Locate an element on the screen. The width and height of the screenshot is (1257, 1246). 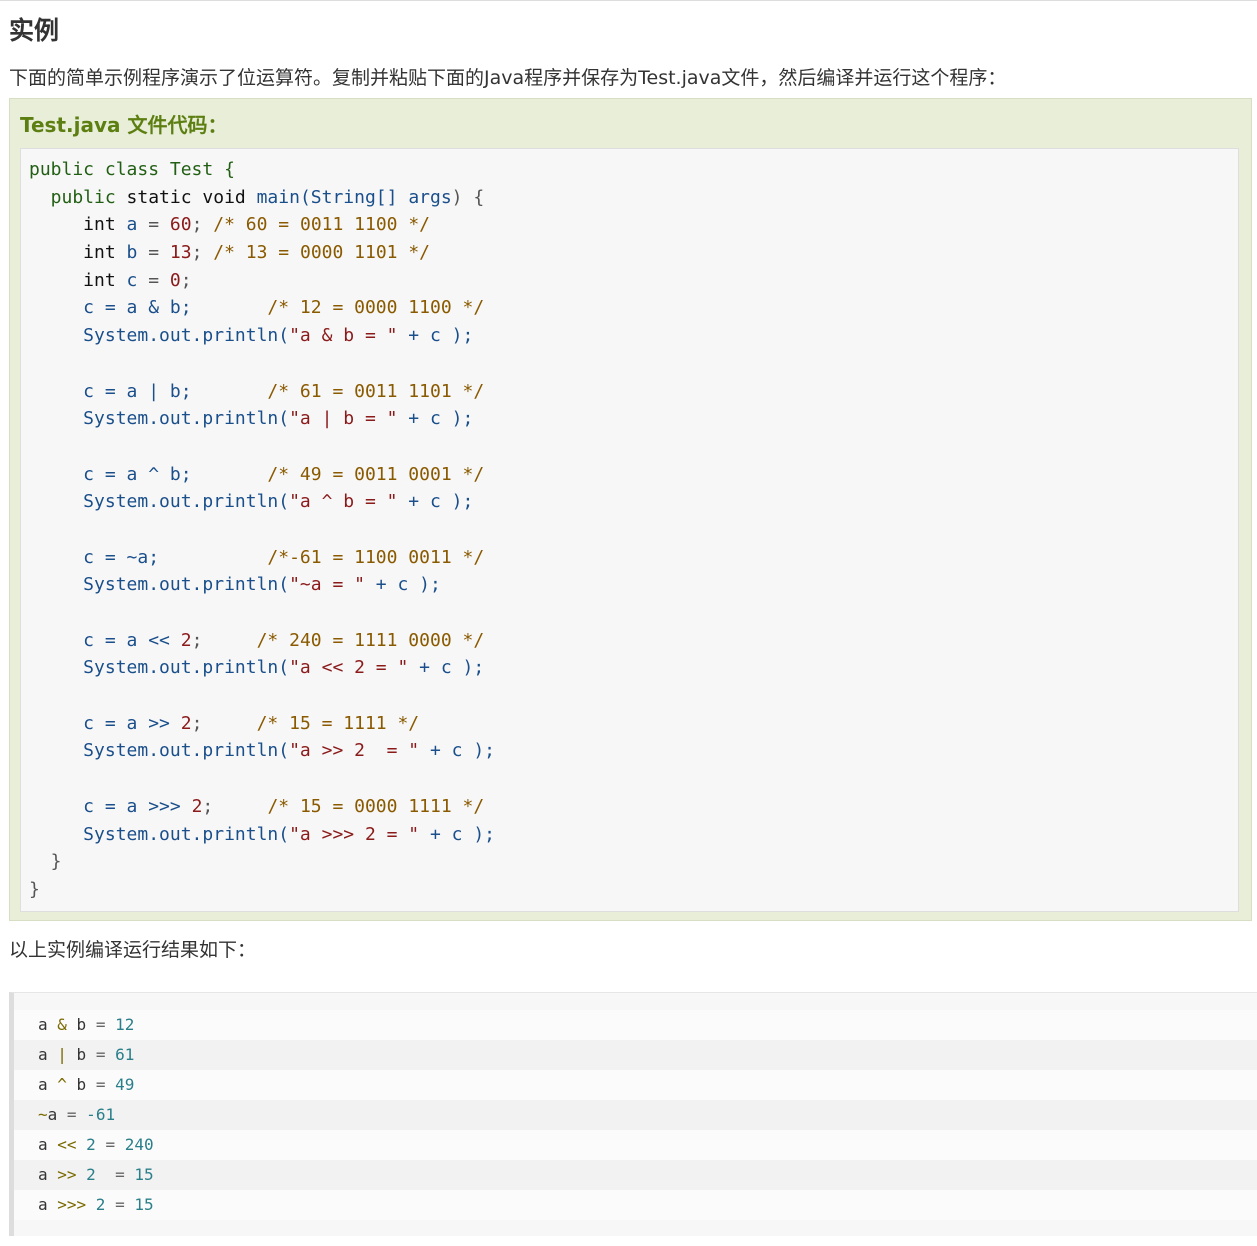
output-token: << is located at coordinates (67, 1144).